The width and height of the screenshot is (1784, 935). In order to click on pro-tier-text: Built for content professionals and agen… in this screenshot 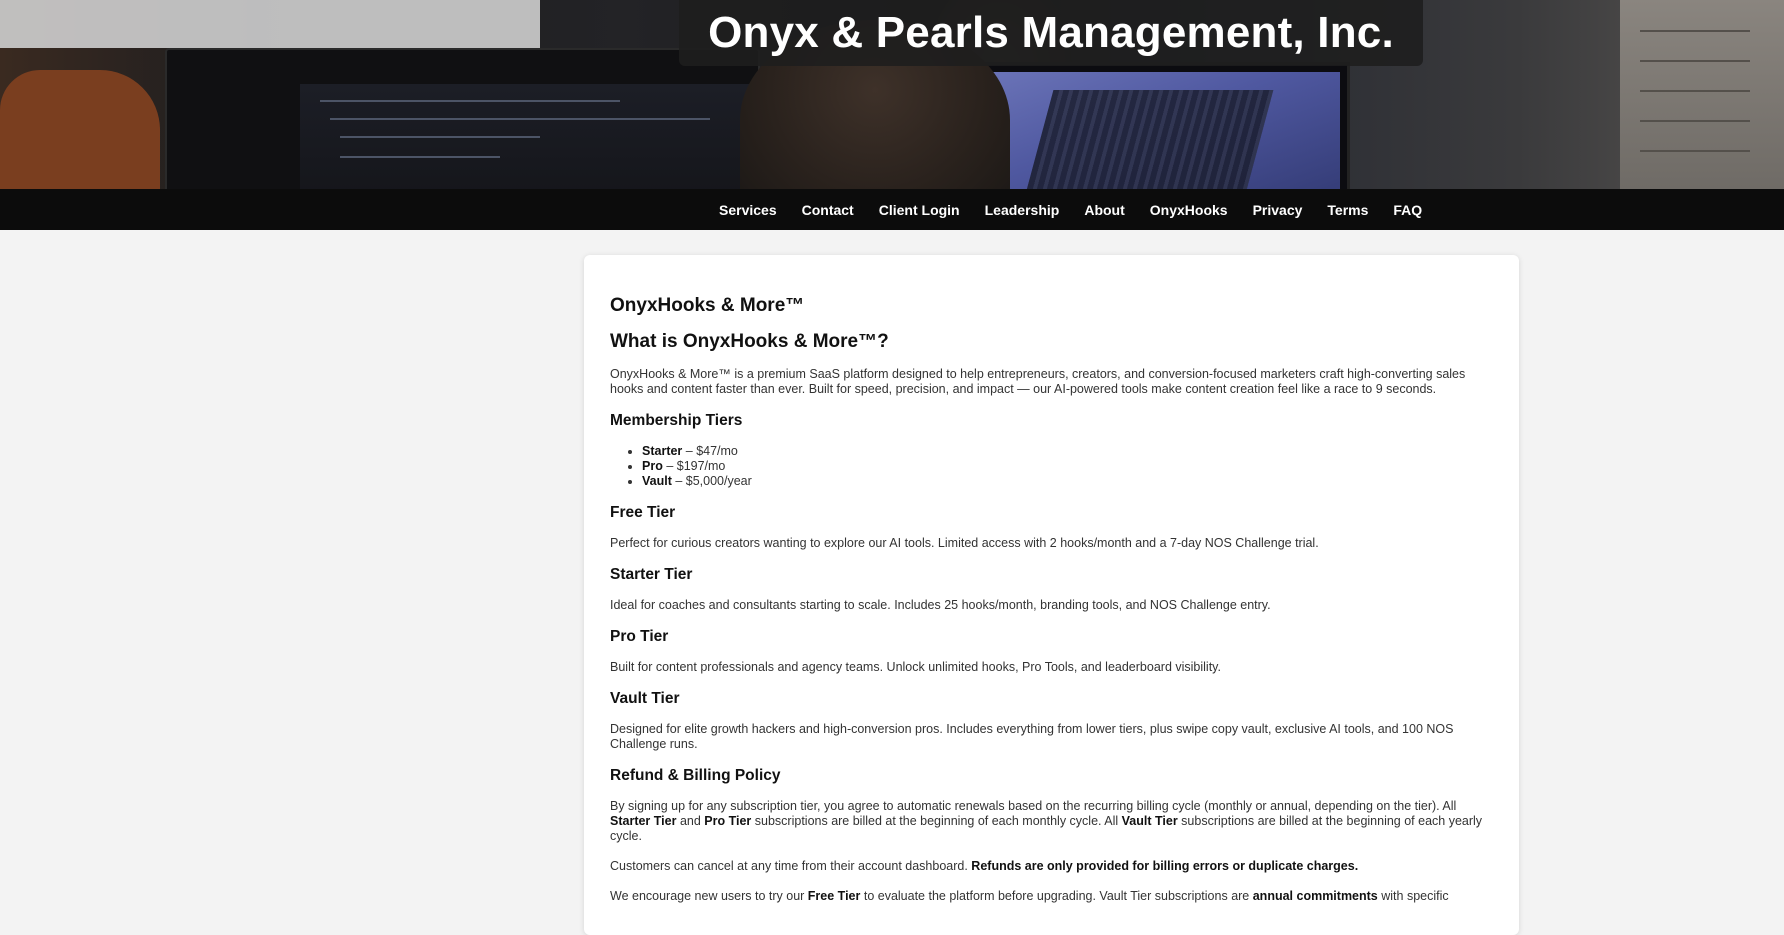, I will do `click(915, 667)`.